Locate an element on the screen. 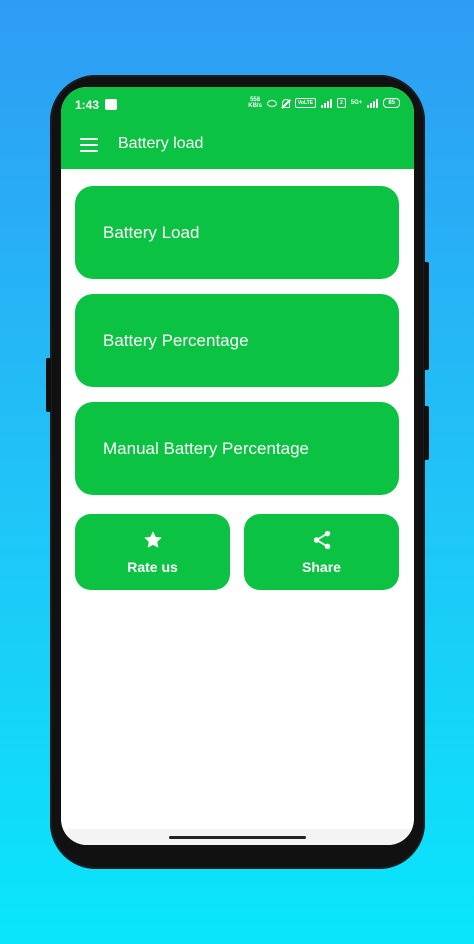 The image size is (474, 944). hotspot-icon is located at coordinates (271, 103).